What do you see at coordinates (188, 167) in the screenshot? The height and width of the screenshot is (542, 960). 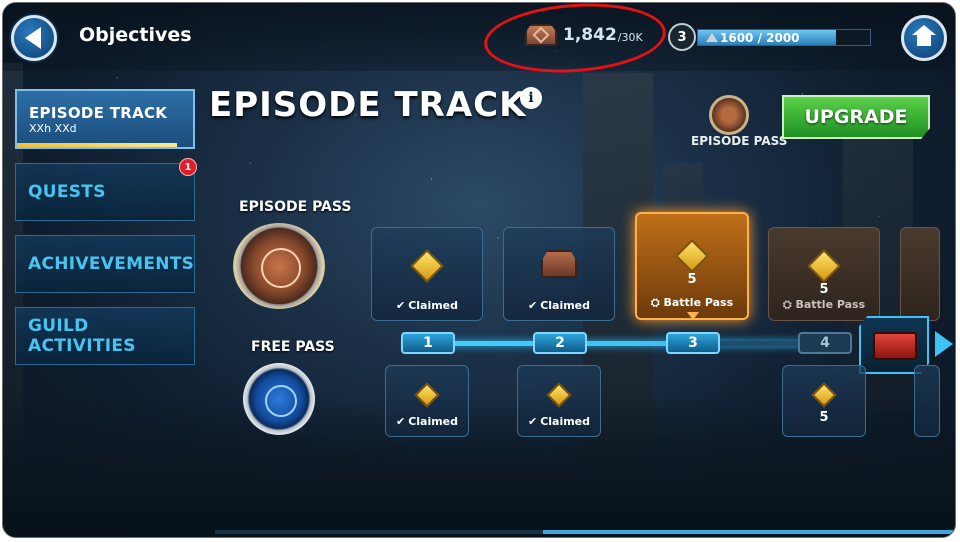 I see `notification-badge: 1` at bounding box center [188, 167].